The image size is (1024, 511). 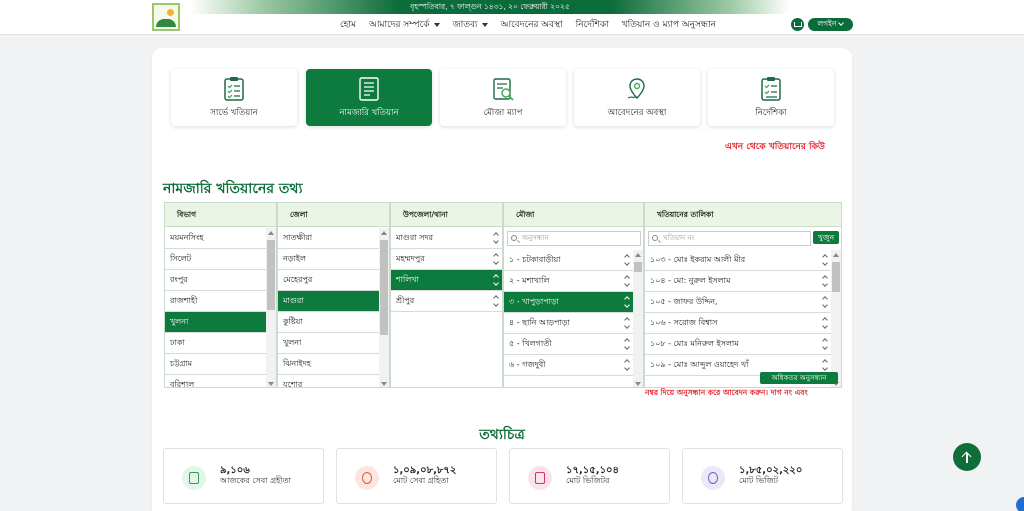 I want to click on list-item: ১০৩ - মোঃ ইকরাম আলী মীর, so click(x=738, y=260).